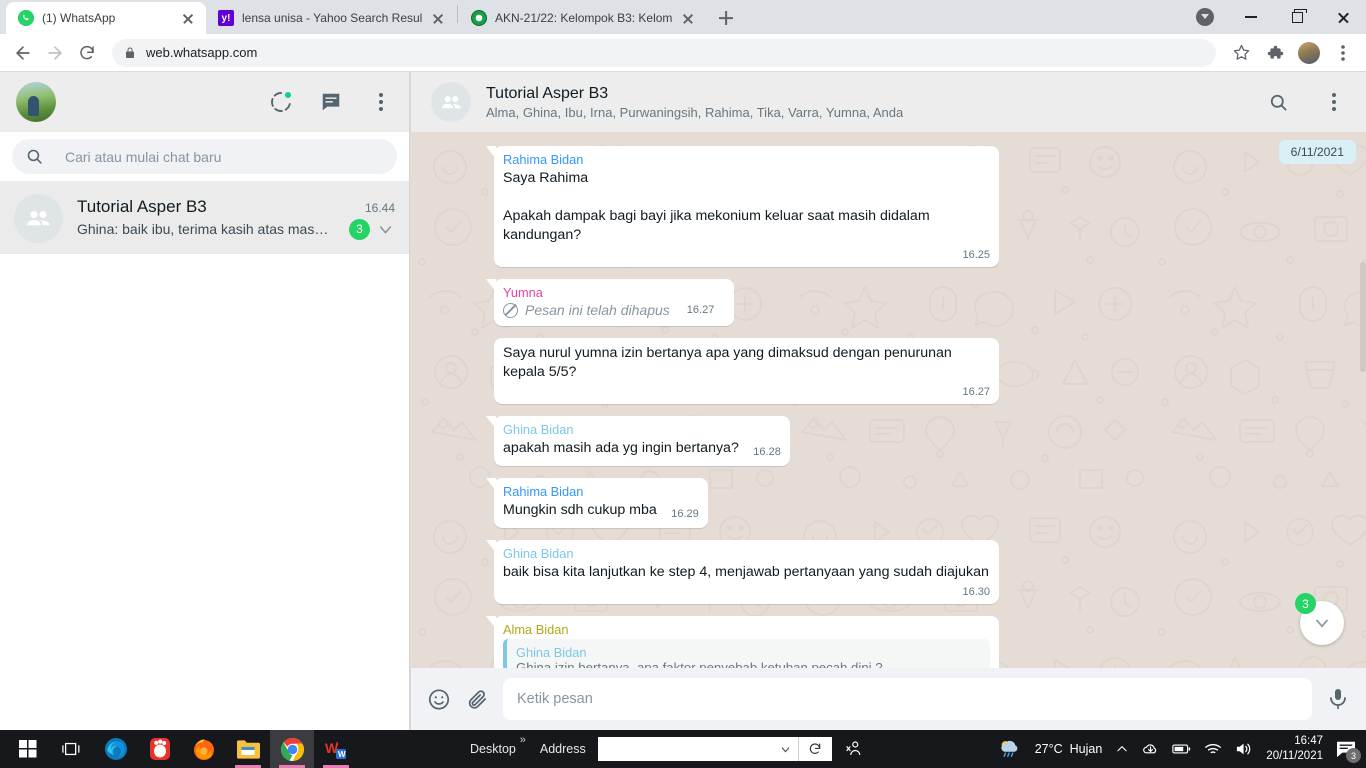 The image size is (1366, 768). I want to click on rain-cloud-icon, so click(1010, 749).